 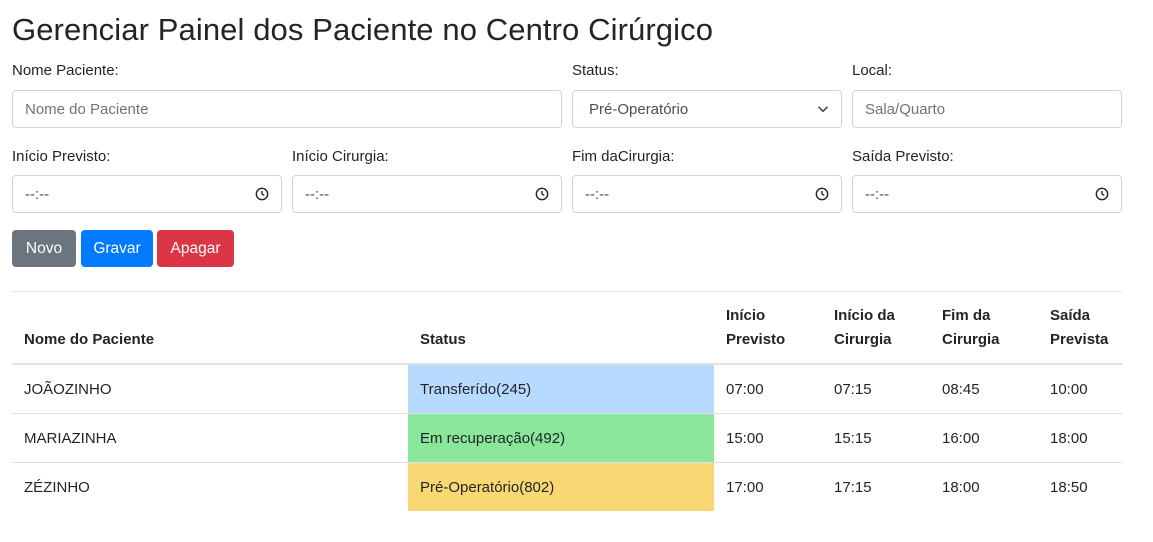 I want to click on cell-inicio-previsto: 07:00, so click(x=745, y=389).